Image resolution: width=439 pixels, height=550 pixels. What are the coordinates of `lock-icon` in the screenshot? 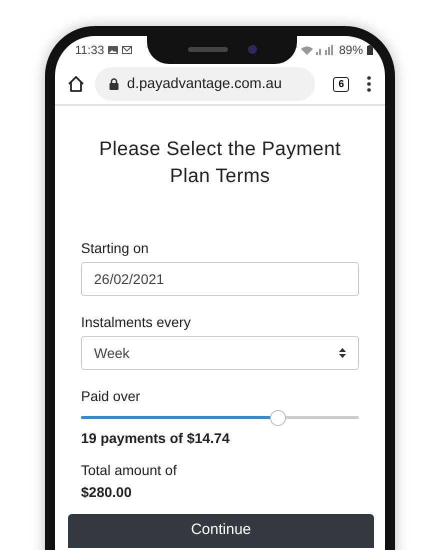 It's located at (114, 84).